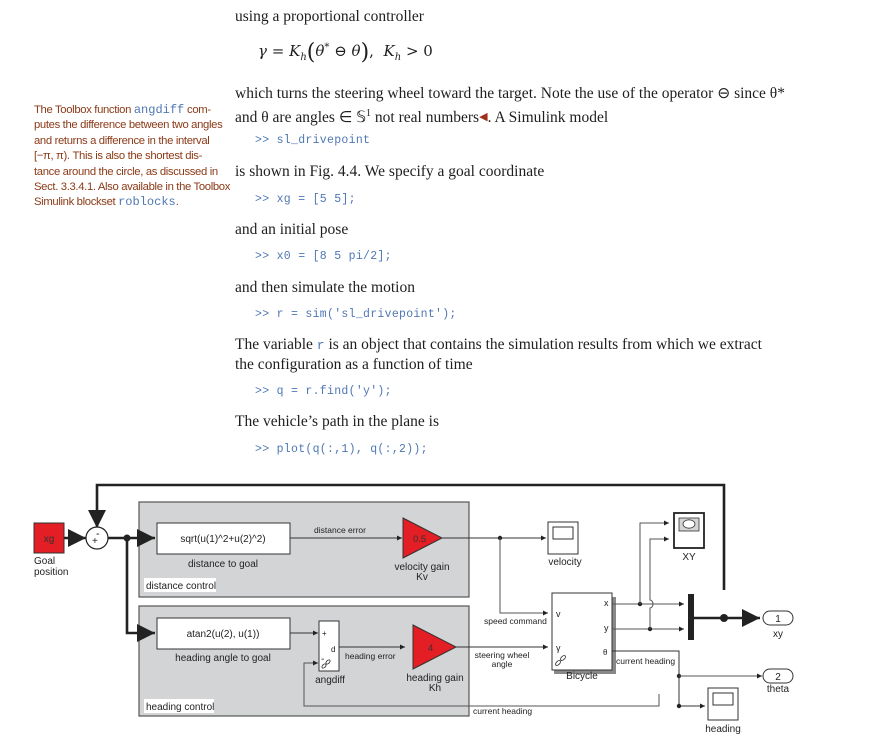 The width and height of the screenshot is (873, 739). I want to click on text-span: Simulink blockset, so click(76, 202).